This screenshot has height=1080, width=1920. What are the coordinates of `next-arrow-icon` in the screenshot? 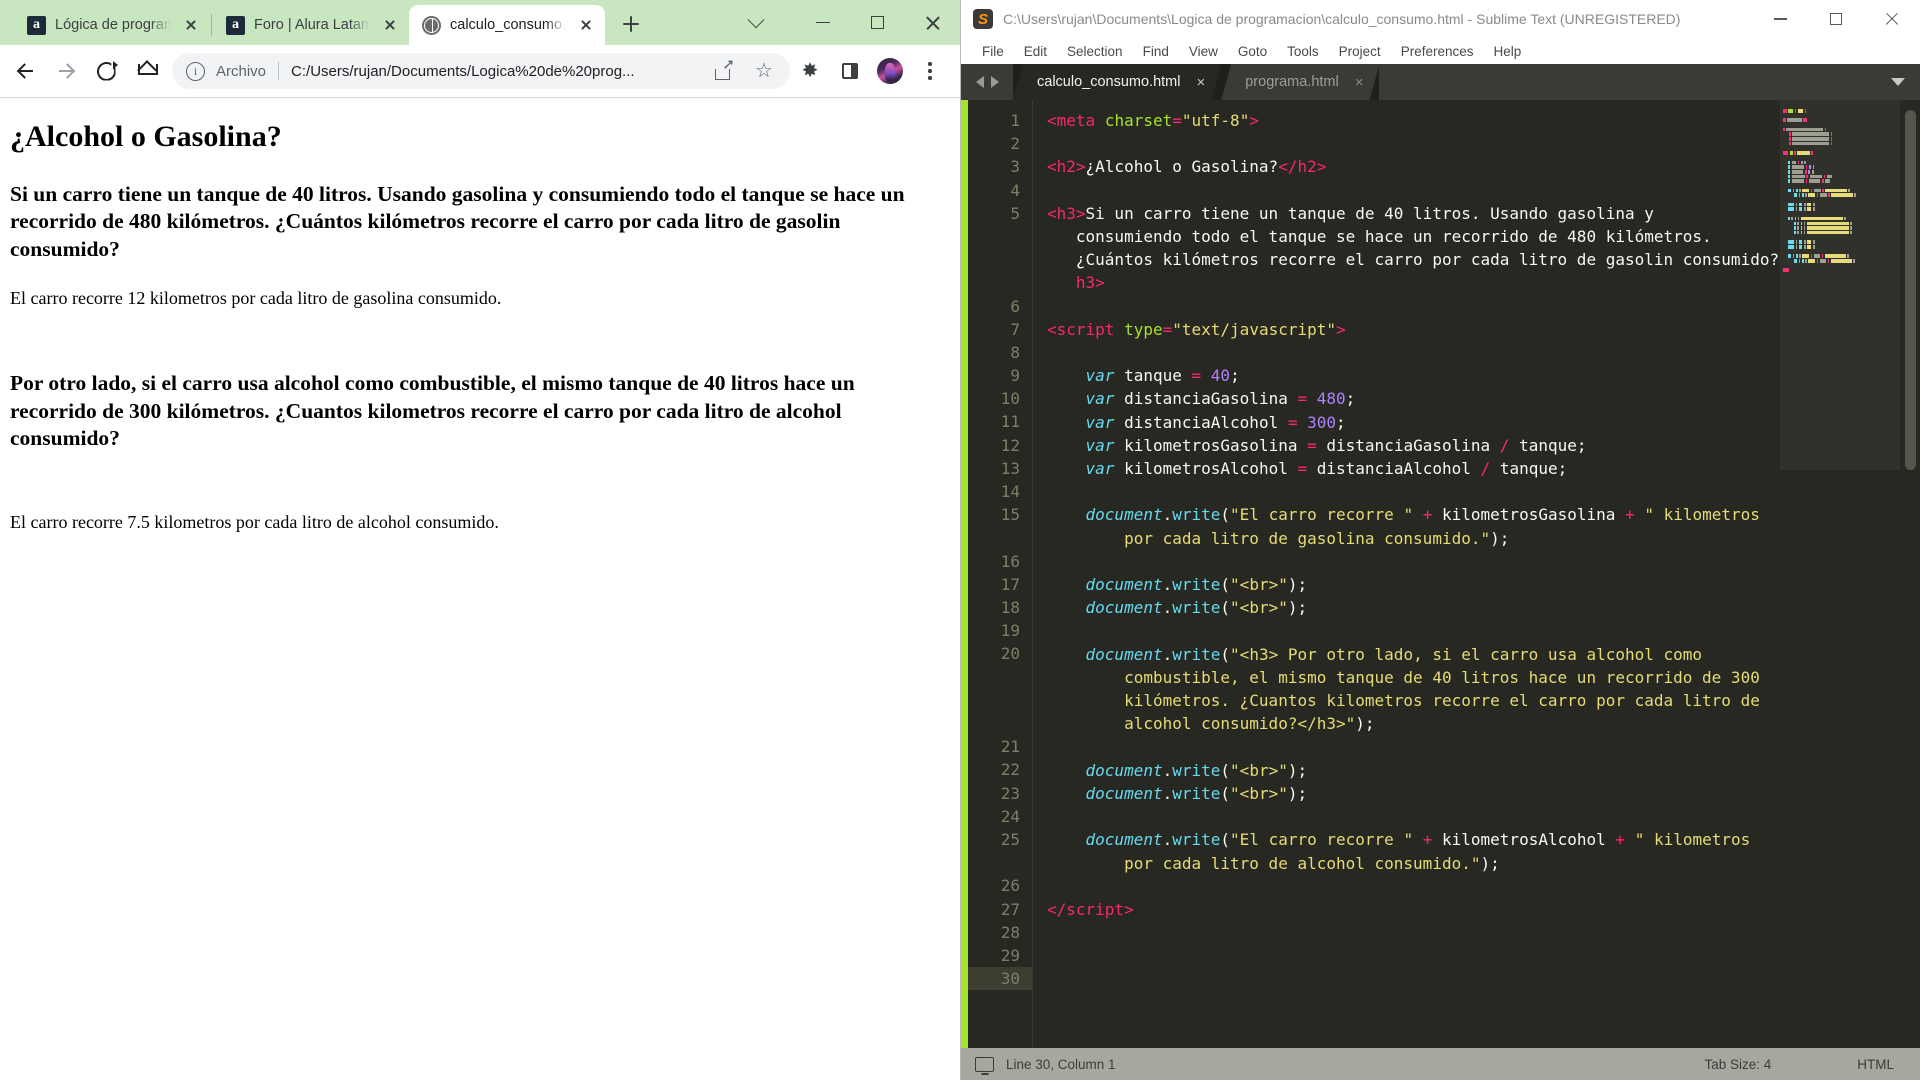 It's located at (994, 82).